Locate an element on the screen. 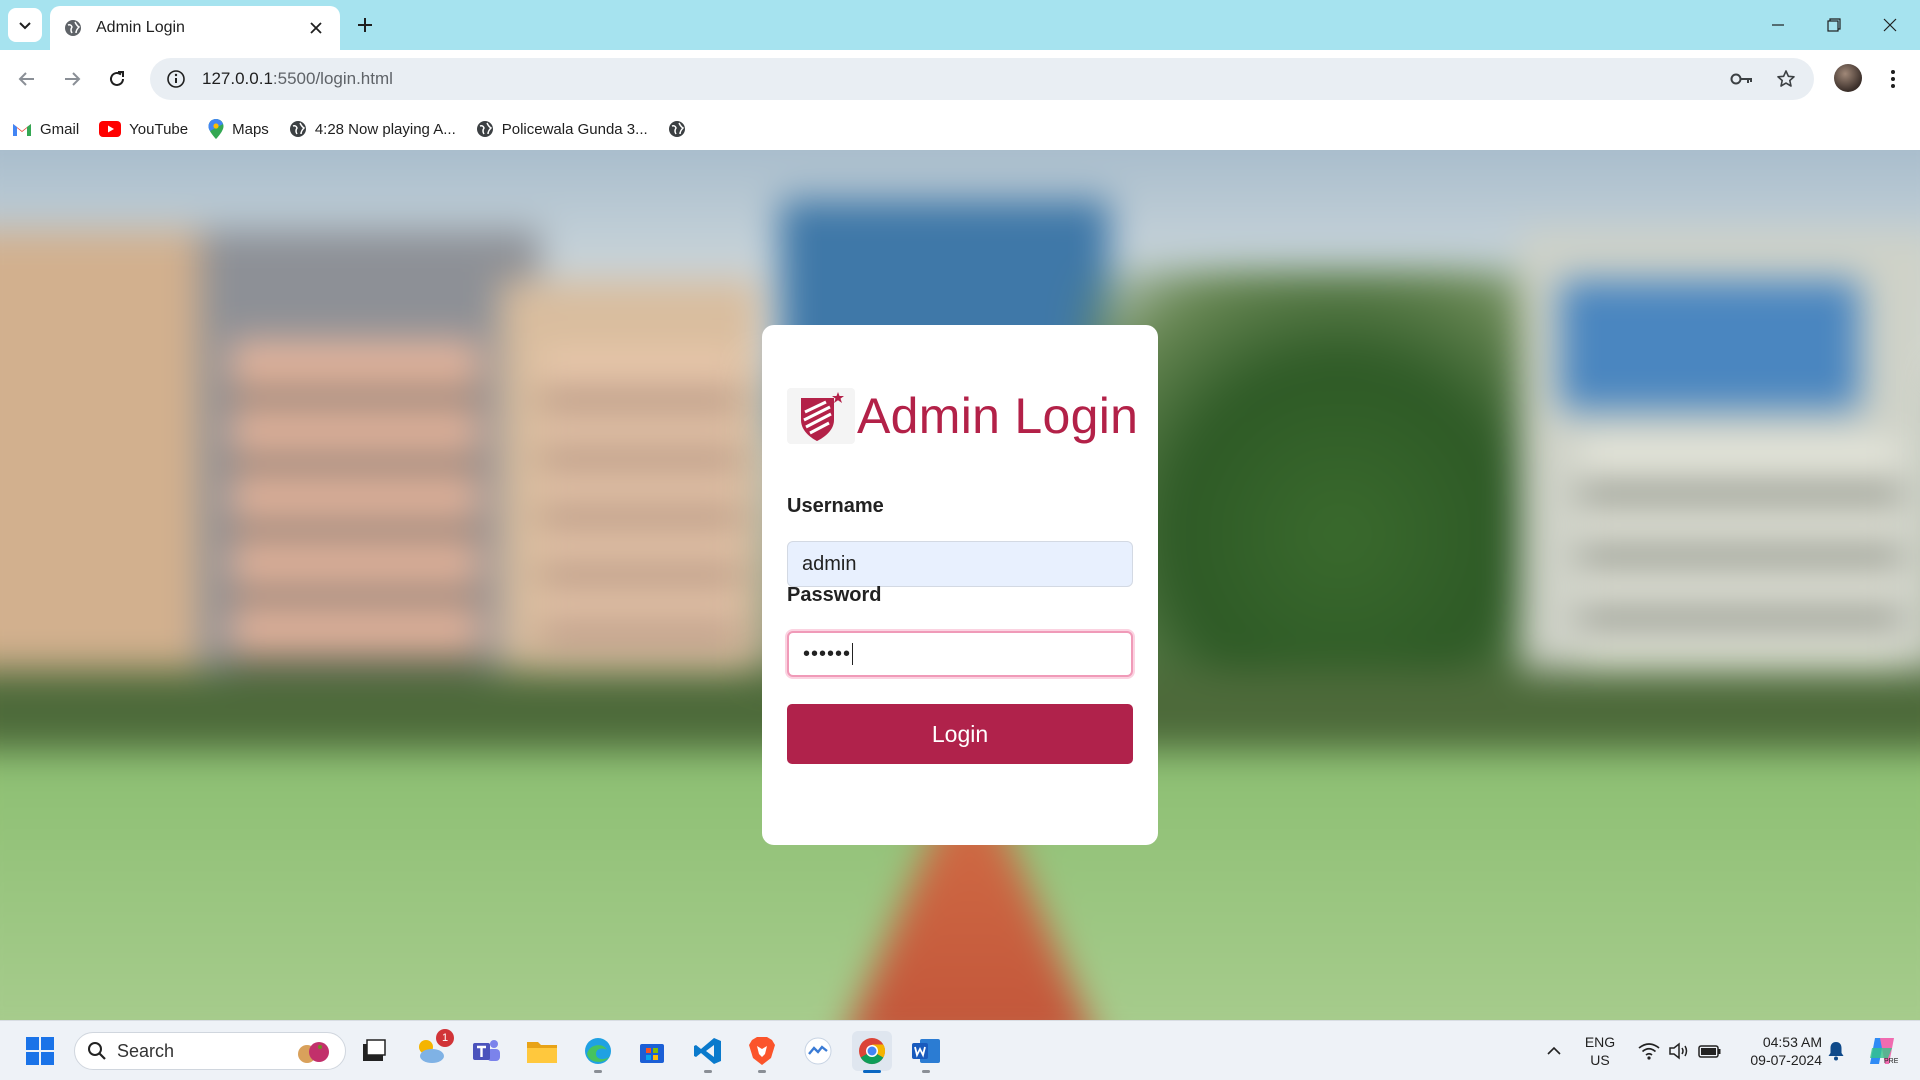 This screenshot has width=1920, height=1080. bookmark-label: Maps is located at coordinates (250, 129).